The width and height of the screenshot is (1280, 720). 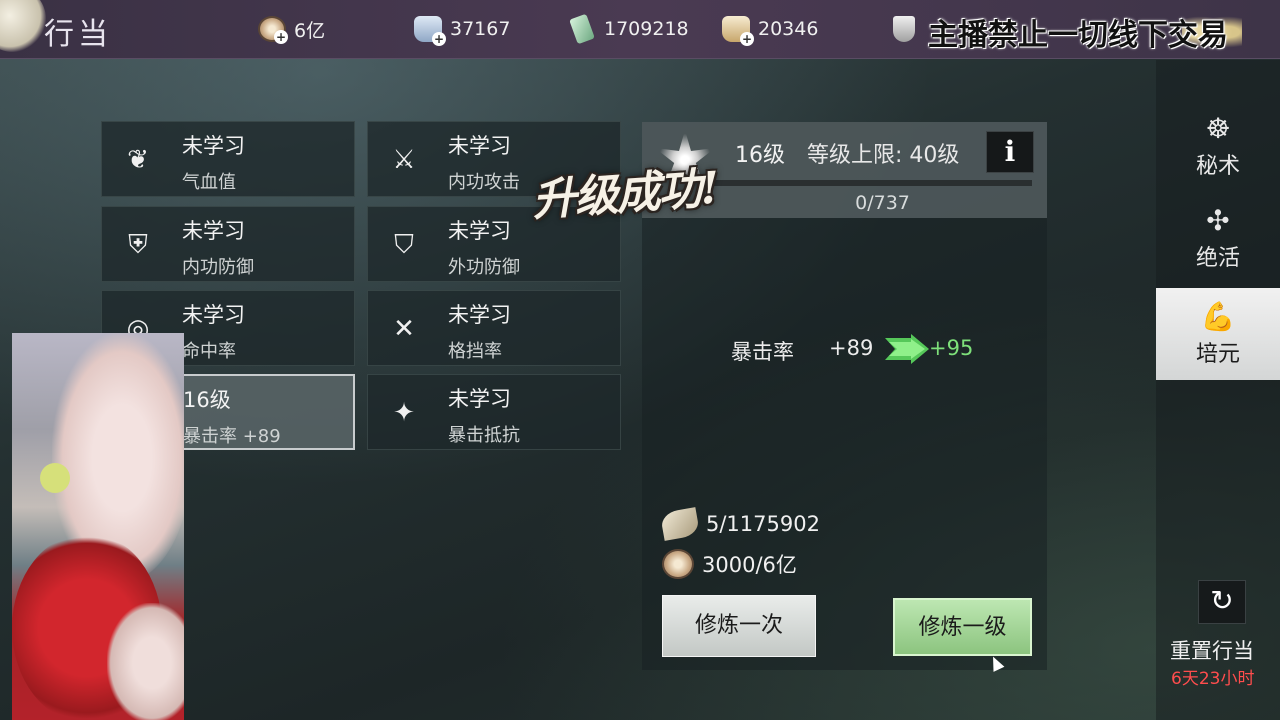 What do you see at coordinates (430, 31) in the screenshot?
I see `silver-ingot-icon: +` at bounding box center [430, 31].